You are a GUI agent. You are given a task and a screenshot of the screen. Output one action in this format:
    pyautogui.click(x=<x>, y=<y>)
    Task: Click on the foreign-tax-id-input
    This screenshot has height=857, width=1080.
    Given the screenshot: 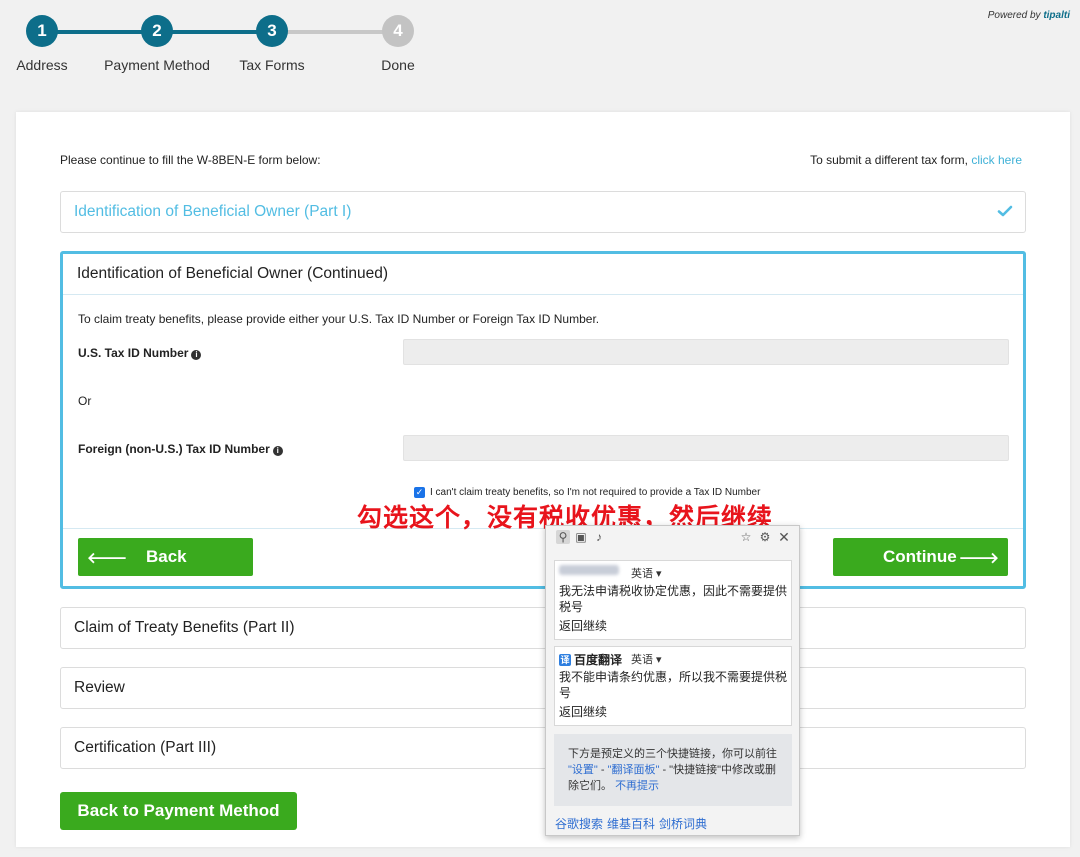 What is the action you would take?
    pyautogui.click(x=706, y=448)
    